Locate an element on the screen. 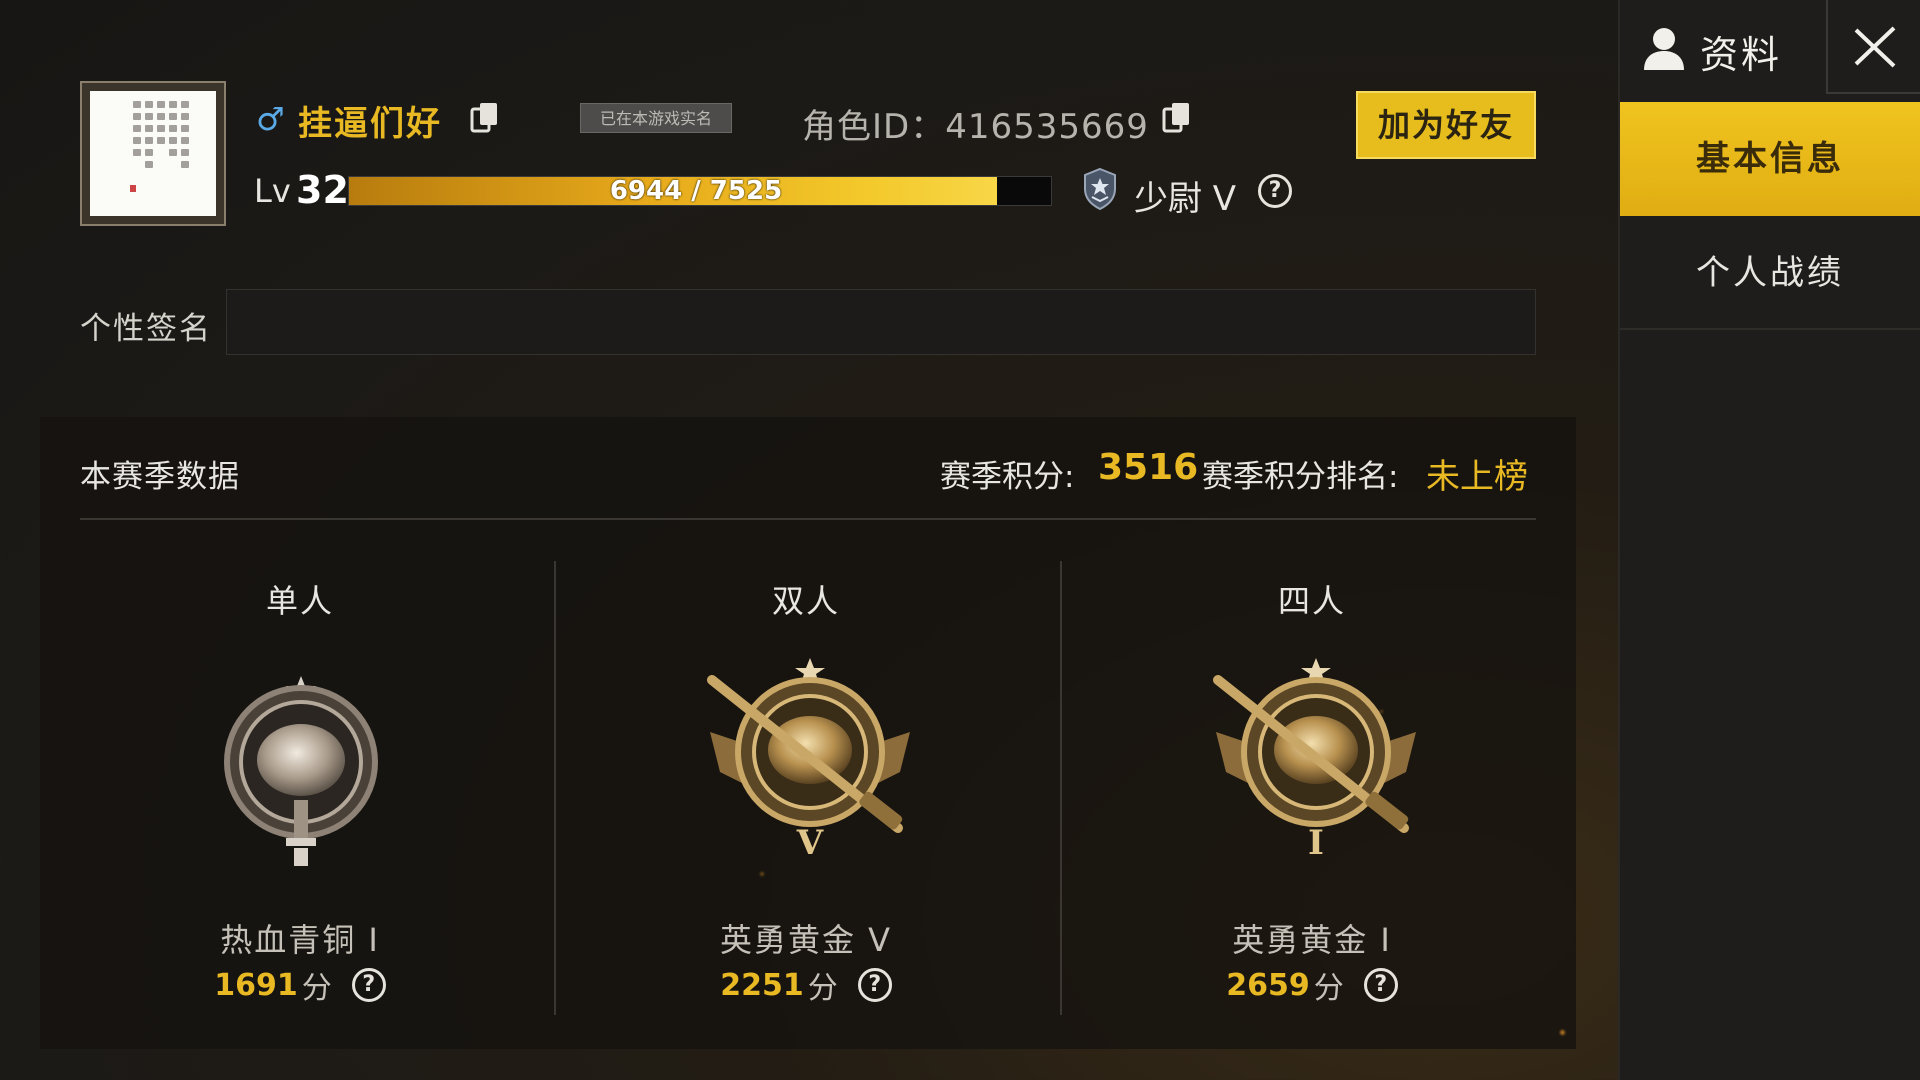  add-friend-button: 加为好友 is located at coordinates (1446, 125).